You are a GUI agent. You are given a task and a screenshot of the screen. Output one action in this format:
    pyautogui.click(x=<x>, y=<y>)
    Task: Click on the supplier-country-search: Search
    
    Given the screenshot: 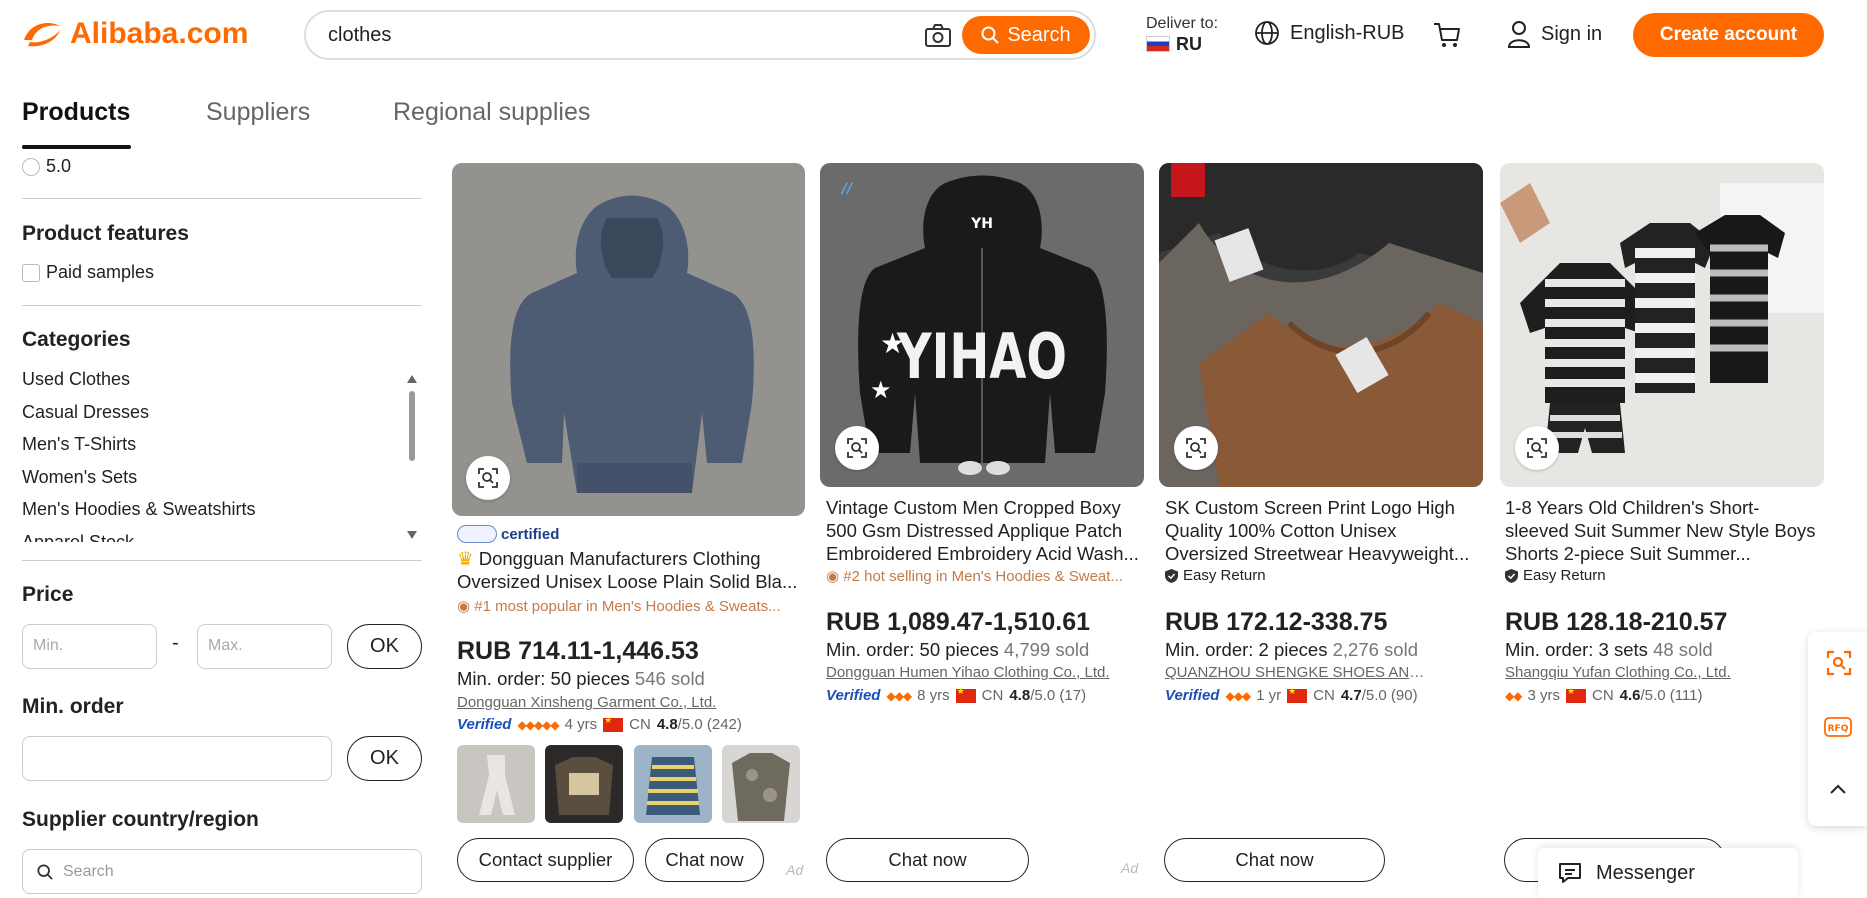 What is the action you would take?
    pyautogui.click(x=222, y=871)
    